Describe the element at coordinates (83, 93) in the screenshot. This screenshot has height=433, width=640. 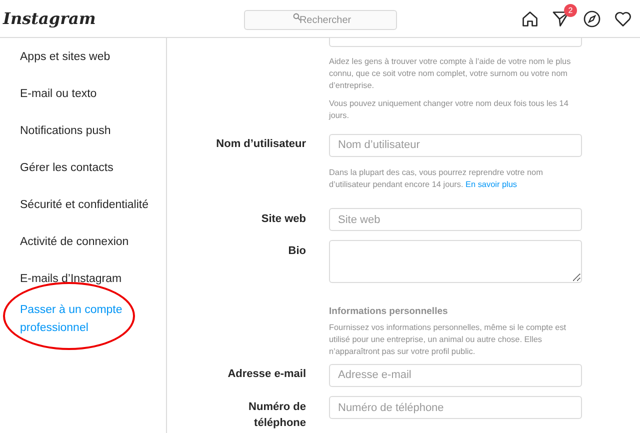
I see `sidebar-item: E-mail ou texto` at that location.